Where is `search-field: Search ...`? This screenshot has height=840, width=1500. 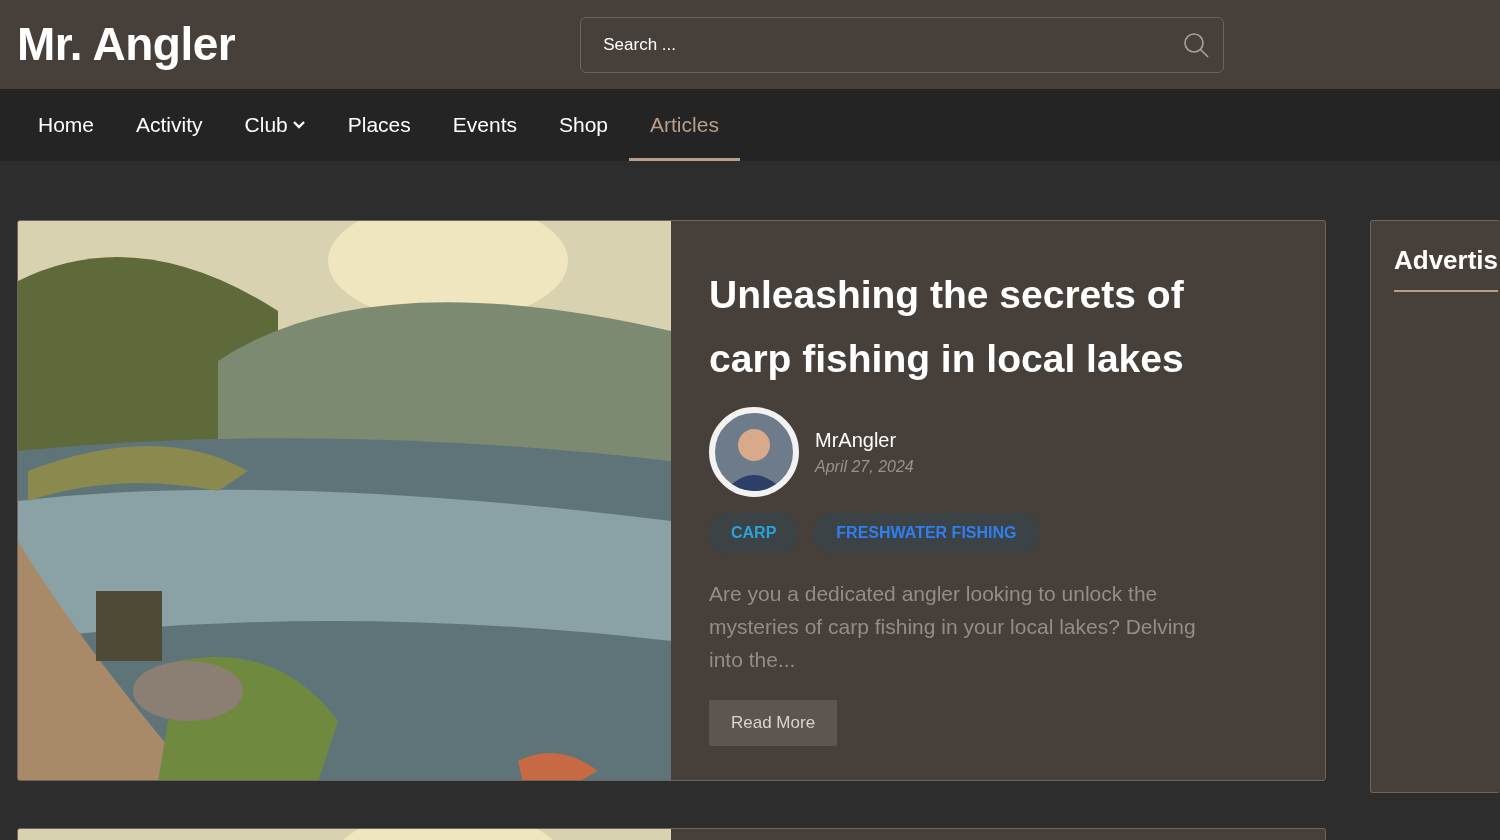 search-field: Search ... is located at coordinates (902, 44).